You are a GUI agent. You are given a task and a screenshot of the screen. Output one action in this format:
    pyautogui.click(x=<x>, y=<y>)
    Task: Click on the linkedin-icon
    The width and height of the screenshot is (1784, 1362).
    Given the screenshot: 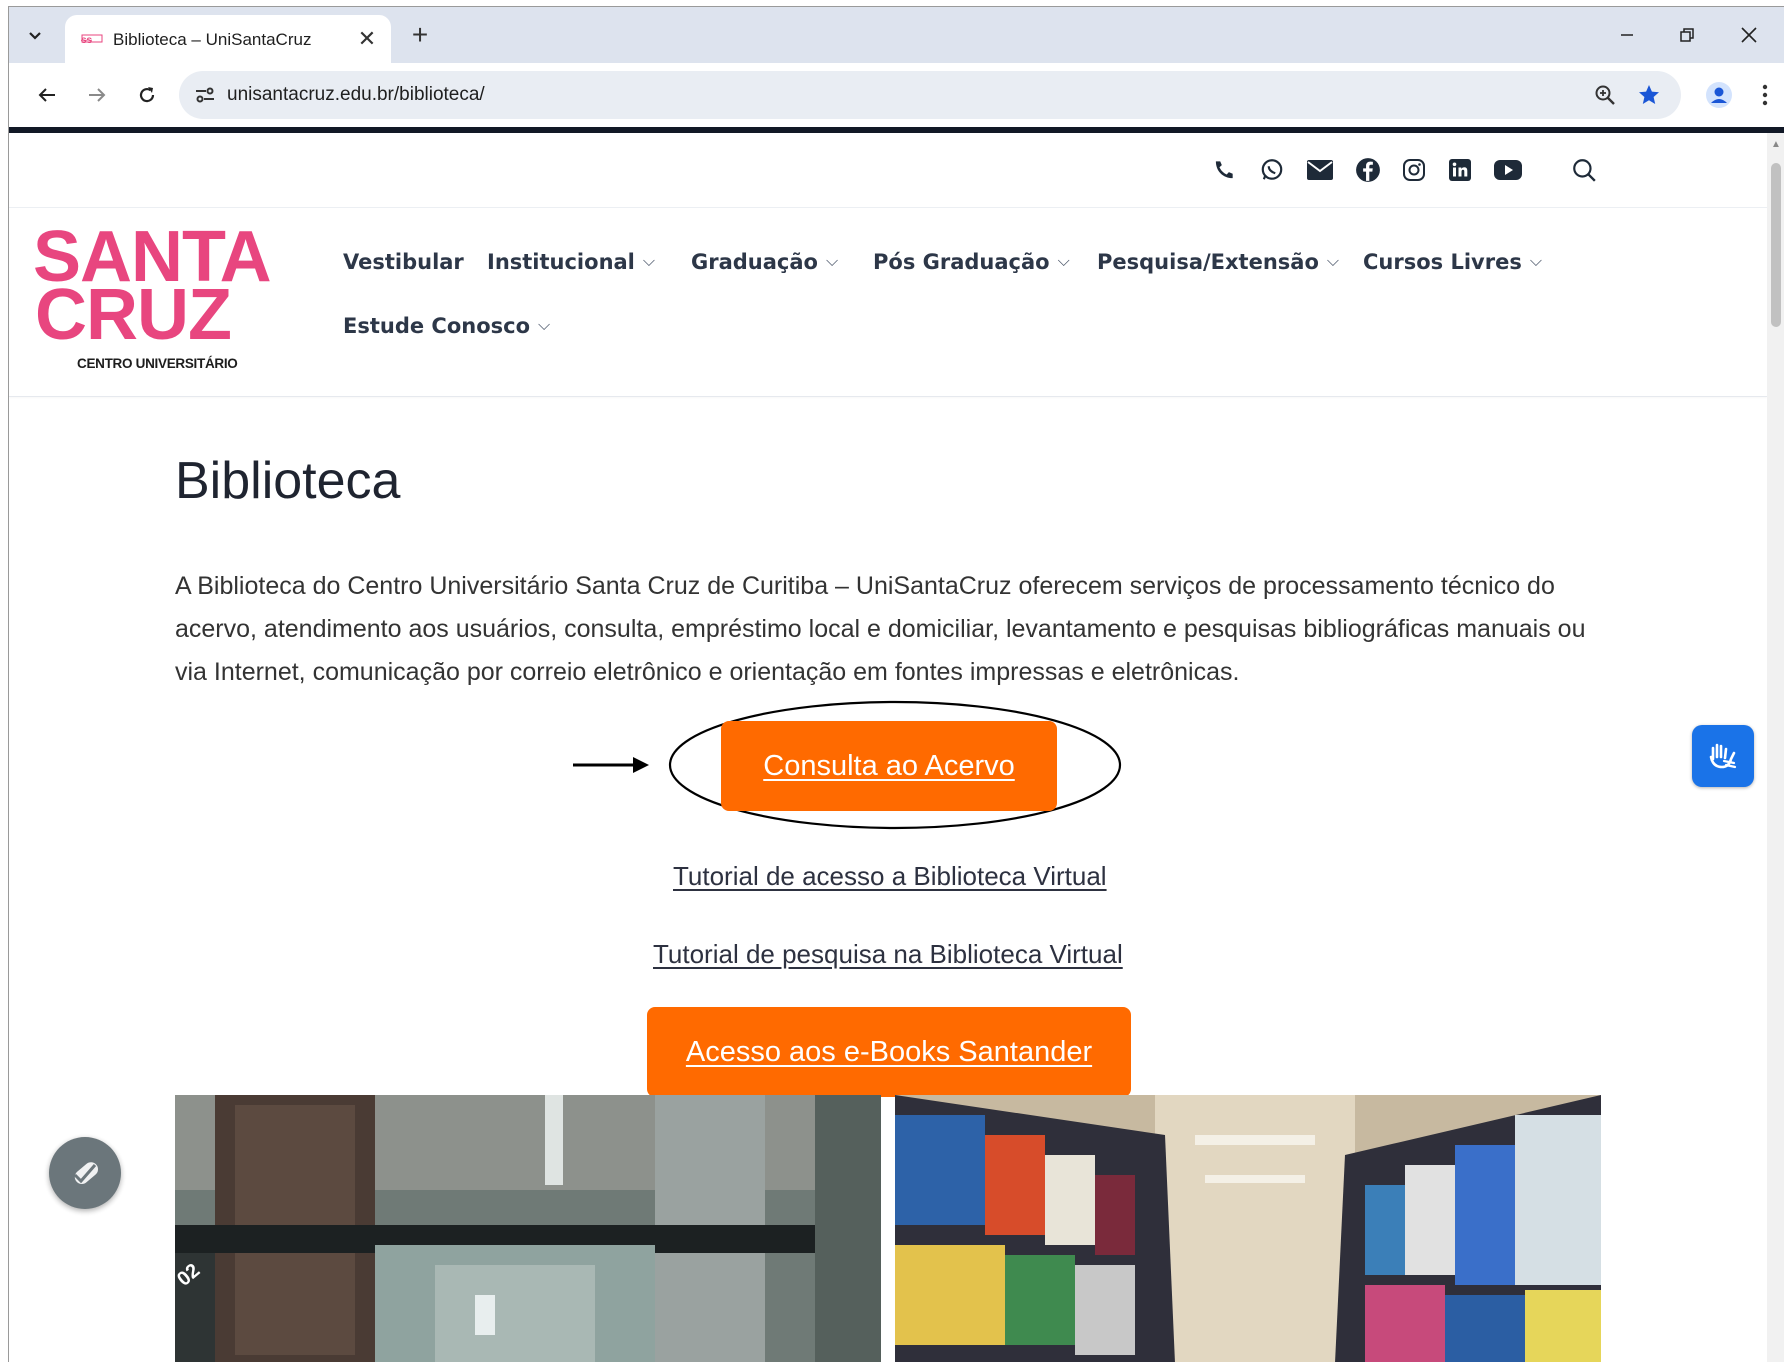 What is the action you would take?
    pyautogui.click(x=1460, y=170)
    